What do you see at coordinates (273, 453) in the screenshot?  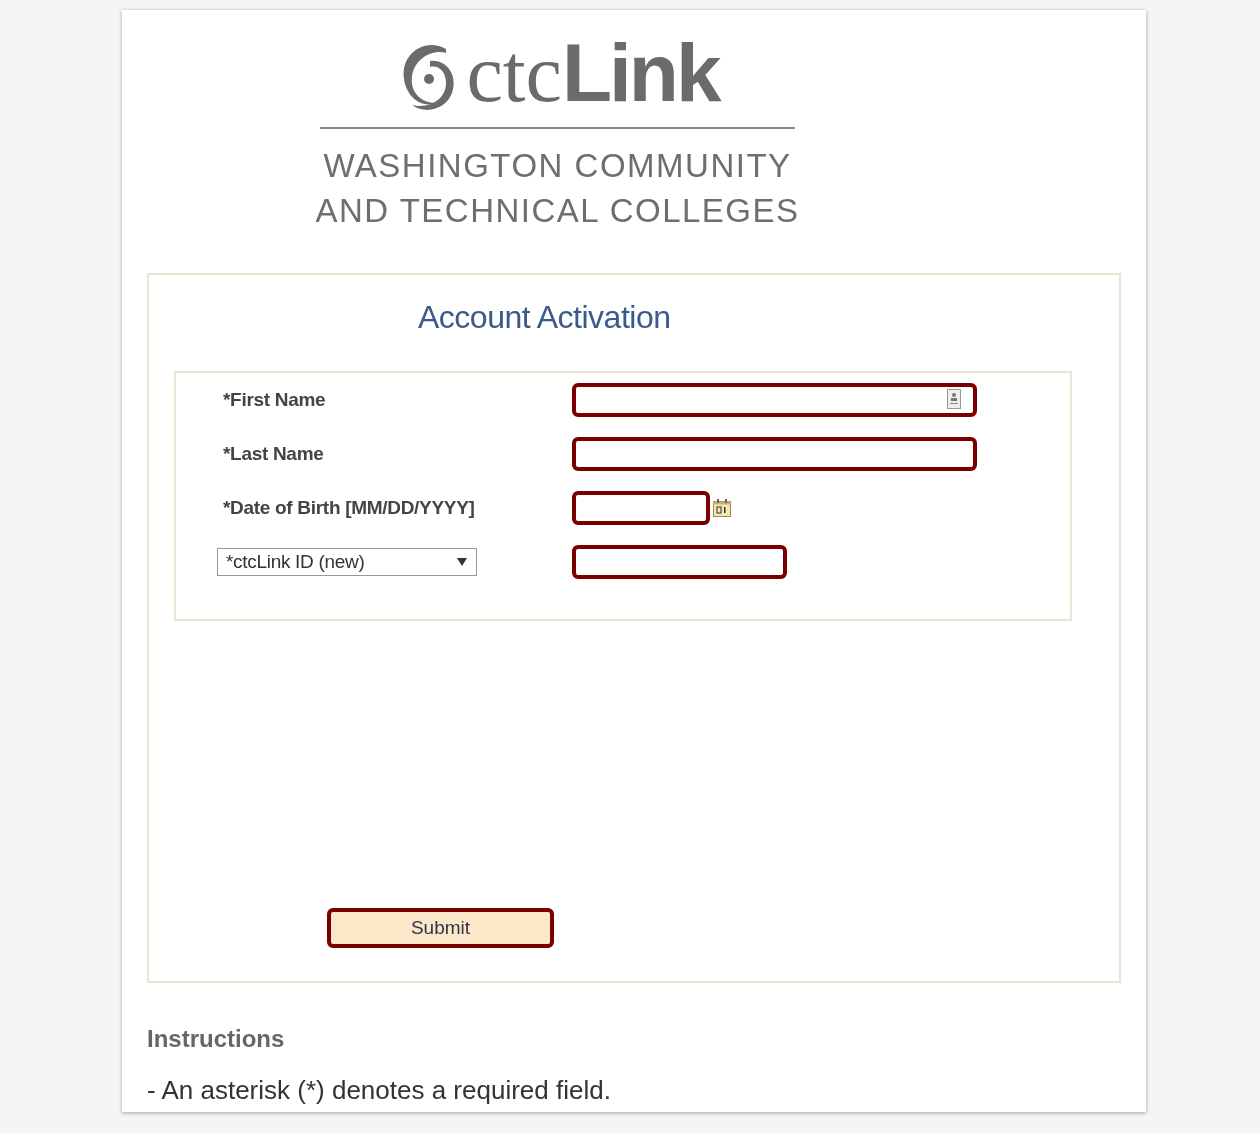 I see `field-label: *Last Name` at bounding box center [273, 453].